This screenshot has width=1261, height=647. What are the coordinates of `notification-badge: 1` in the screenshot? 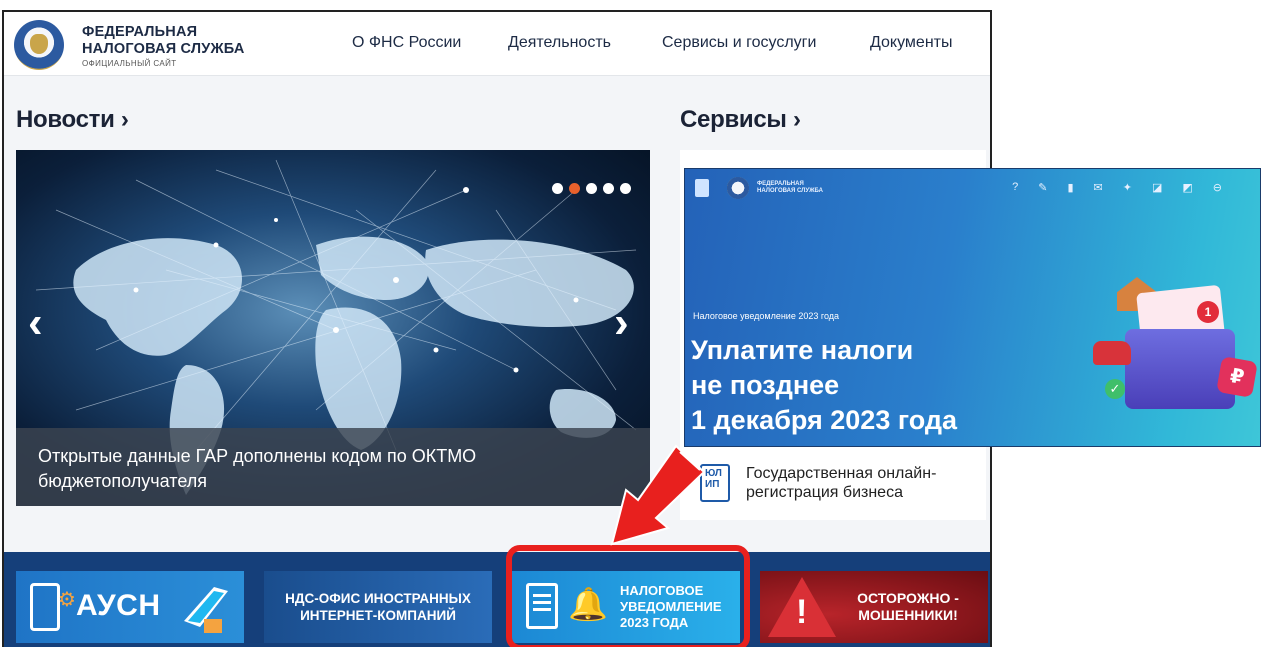 It's located at (1208, 312).